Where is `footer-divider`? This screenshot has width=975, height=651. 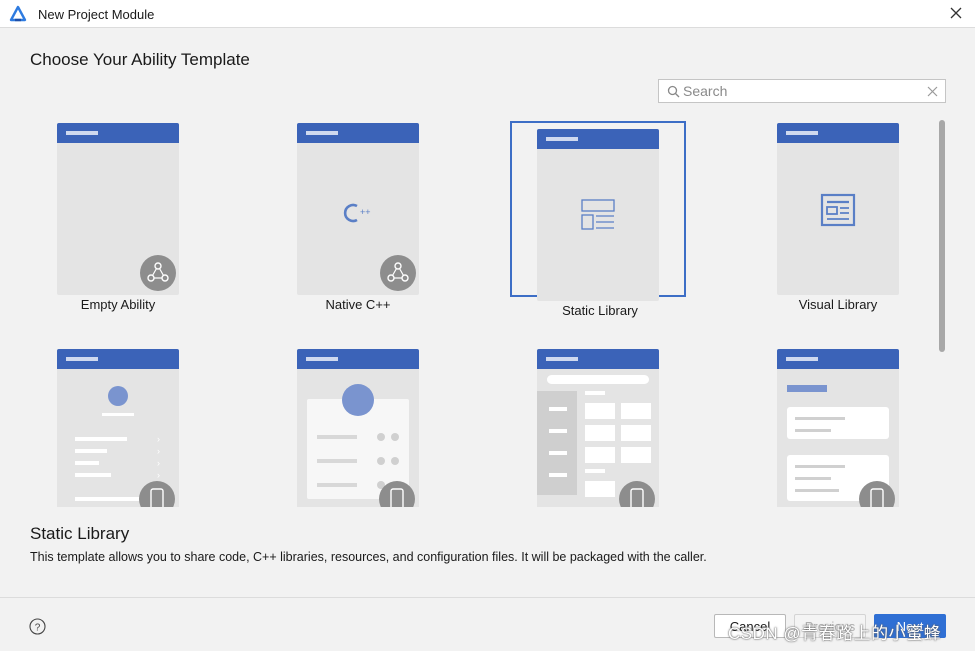
footer-divider is located at coordinates (487, 597).